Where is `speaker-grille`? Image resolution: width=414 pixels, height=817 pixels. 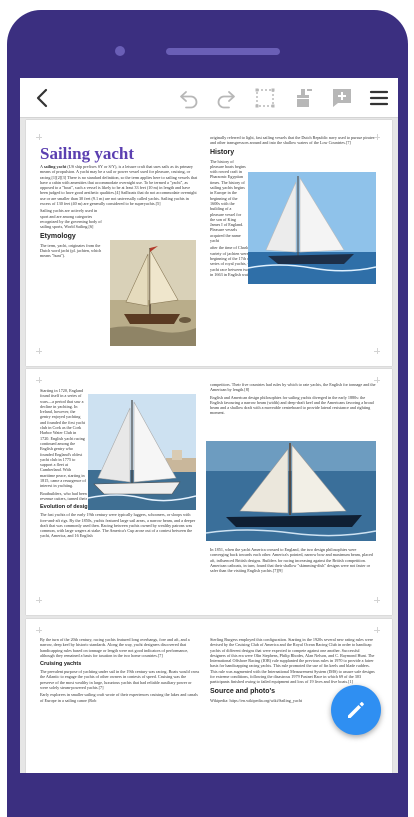 speaker-grille is located at coordinates (223, 51).